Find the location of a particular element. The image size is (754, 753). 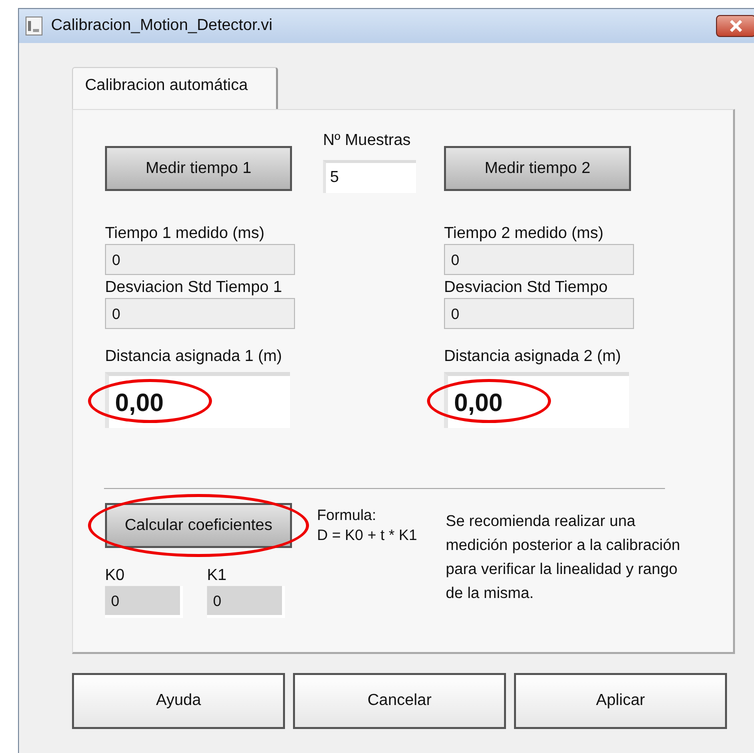

field-label: Nº Muestras is located at coordinates (367, 141).